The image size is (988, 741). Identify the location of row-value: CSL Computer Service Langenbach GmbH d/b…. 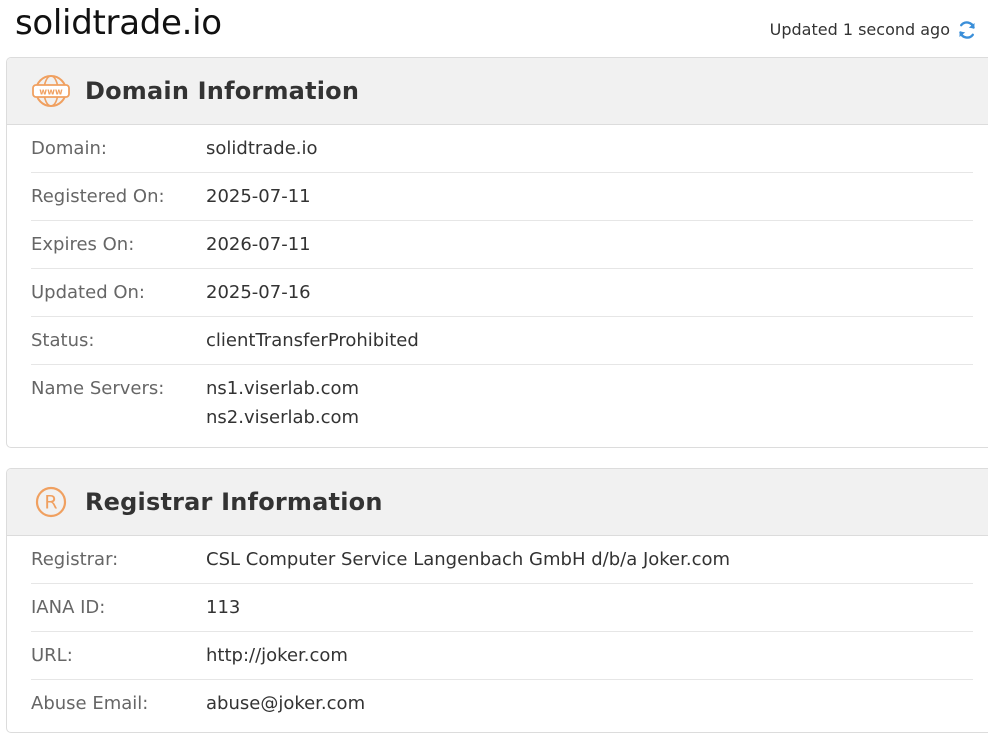
(468, 559).